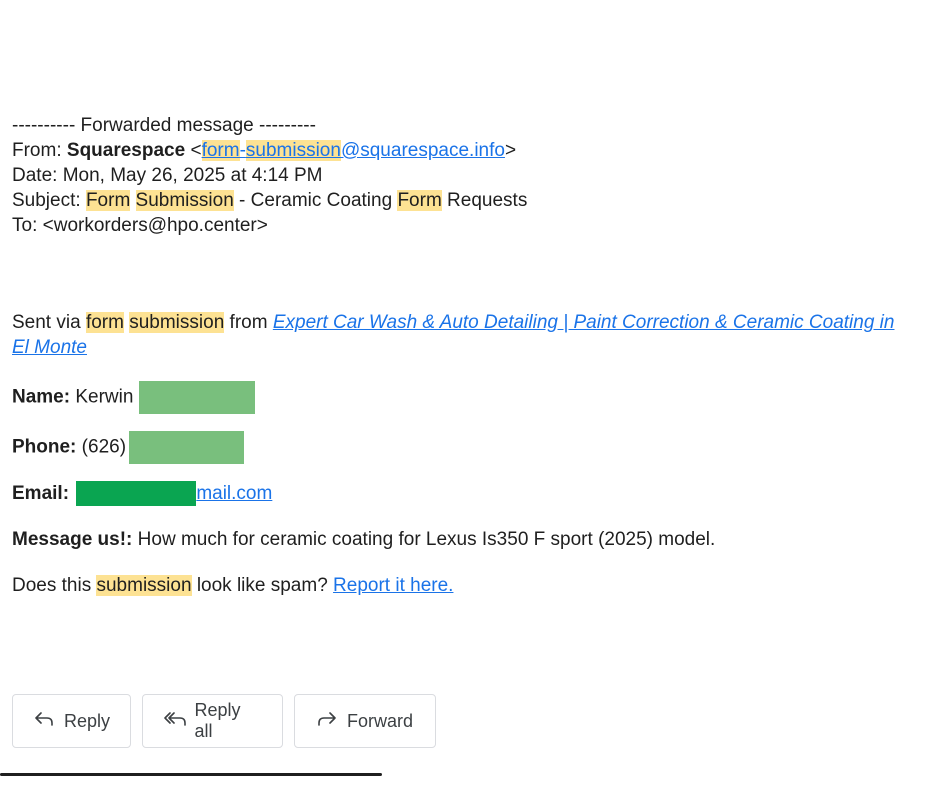 This screenshot has width=940, height=788. What do you see at coordinates (126, 150) in the screenshot?
I see `from-sender-name: Squarespace` at bounding box center [126, 150].